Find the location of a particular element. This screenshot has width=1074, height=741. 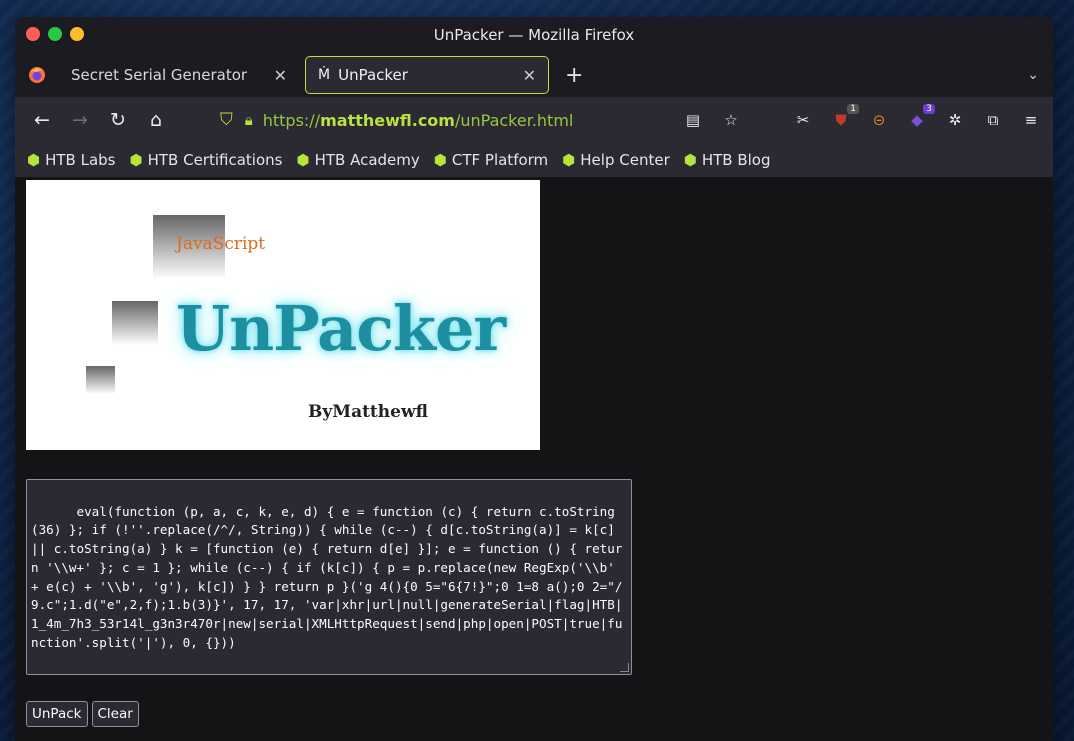

clear-button: Clear is located at coordinates (115, 714).